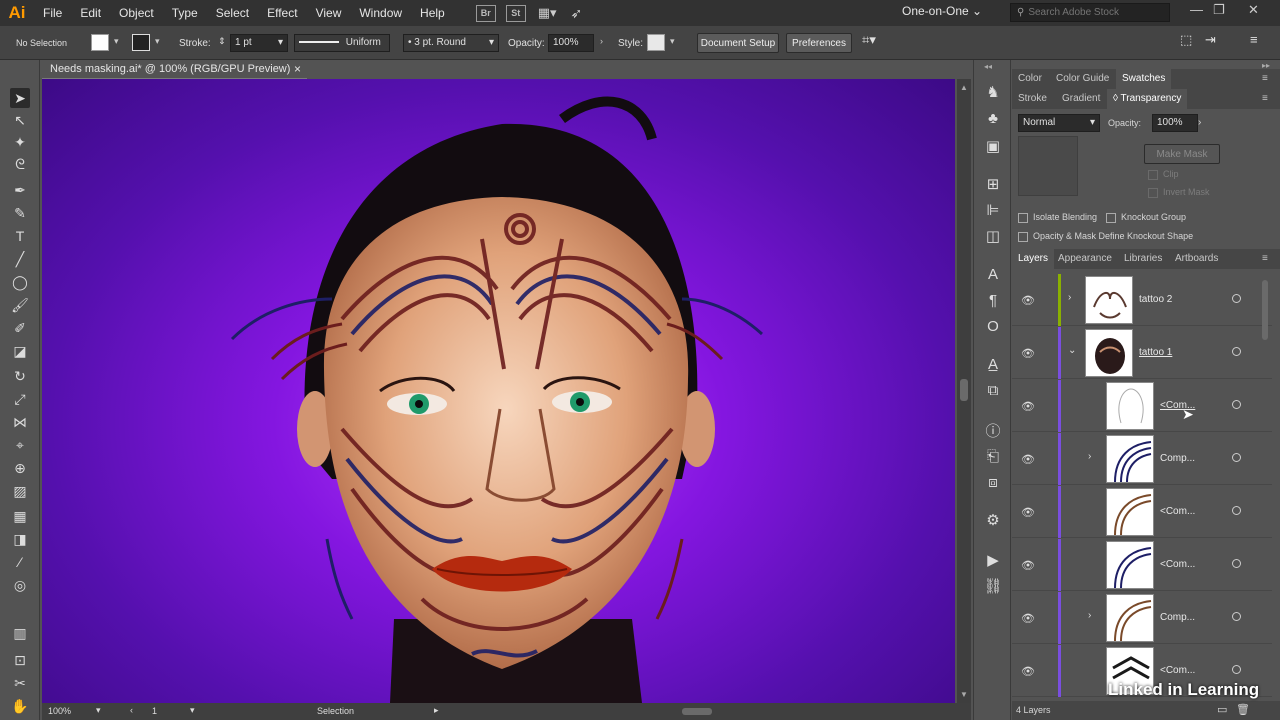  What do you see at coordinates (656, 42) in the screenshot?
I see `graphic-style-swatch` at bounding box center [656, 42].